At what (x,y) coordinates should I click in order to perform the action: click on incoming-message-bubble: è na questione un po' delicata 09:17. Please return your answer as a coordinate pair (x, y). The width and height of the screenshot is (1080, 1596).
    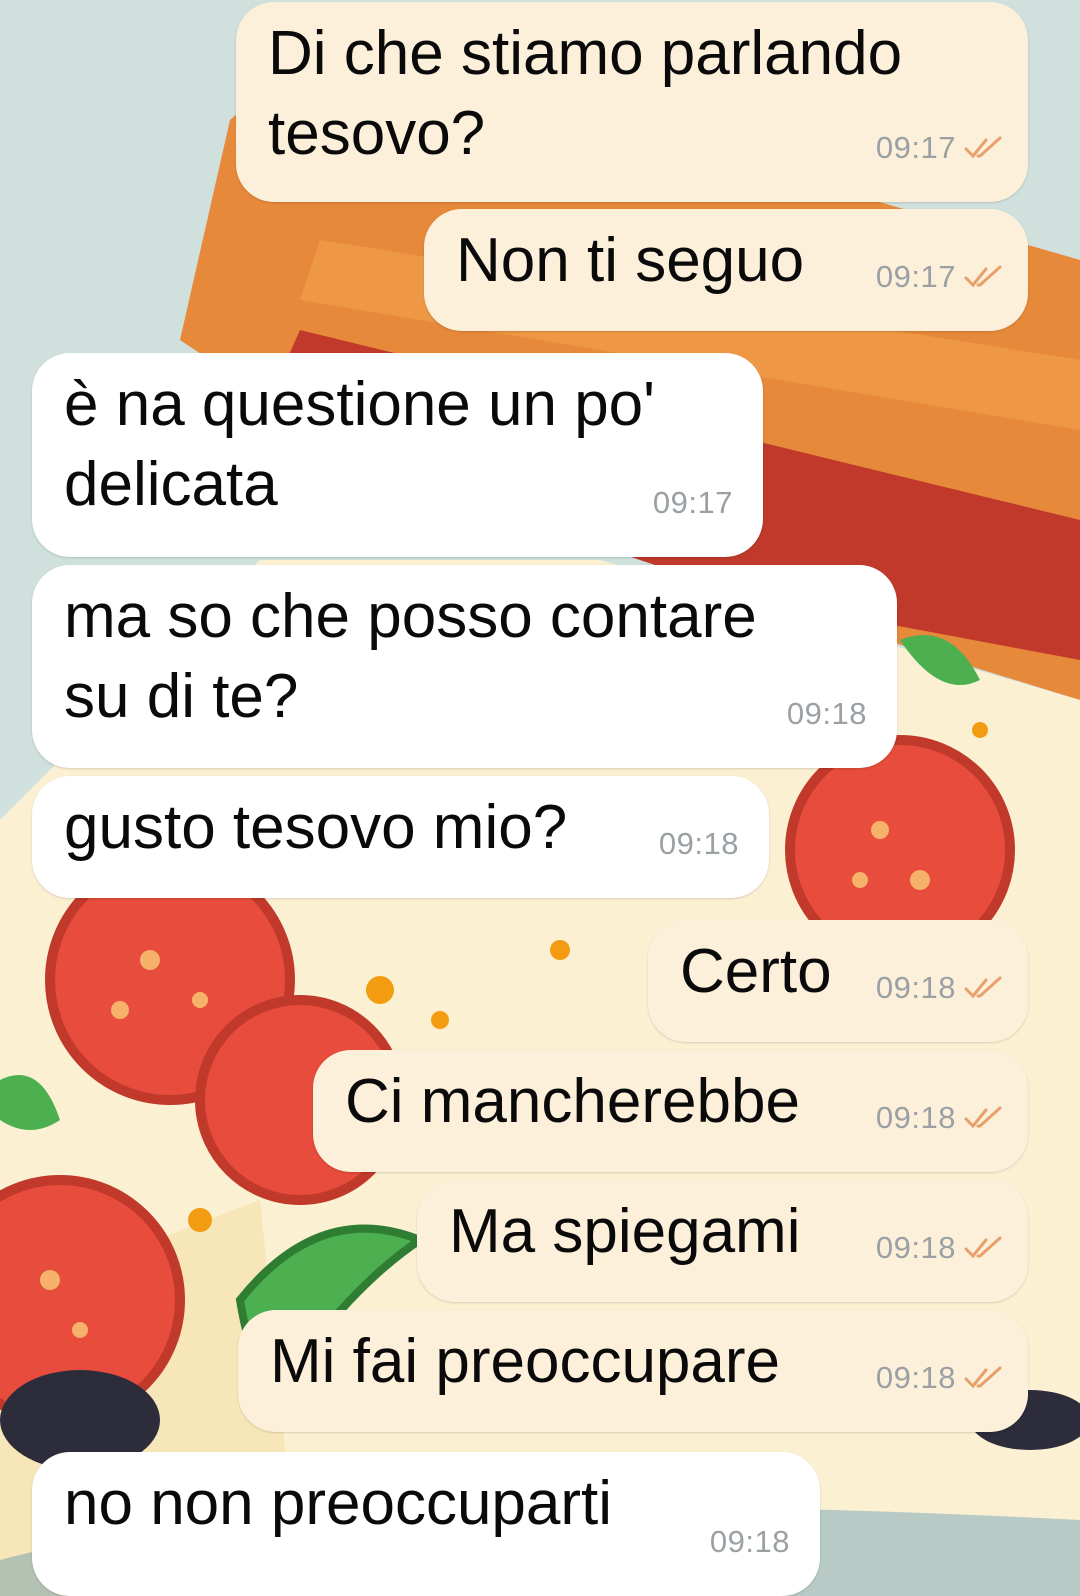
    Looking at the image, I should click on (397, 455).